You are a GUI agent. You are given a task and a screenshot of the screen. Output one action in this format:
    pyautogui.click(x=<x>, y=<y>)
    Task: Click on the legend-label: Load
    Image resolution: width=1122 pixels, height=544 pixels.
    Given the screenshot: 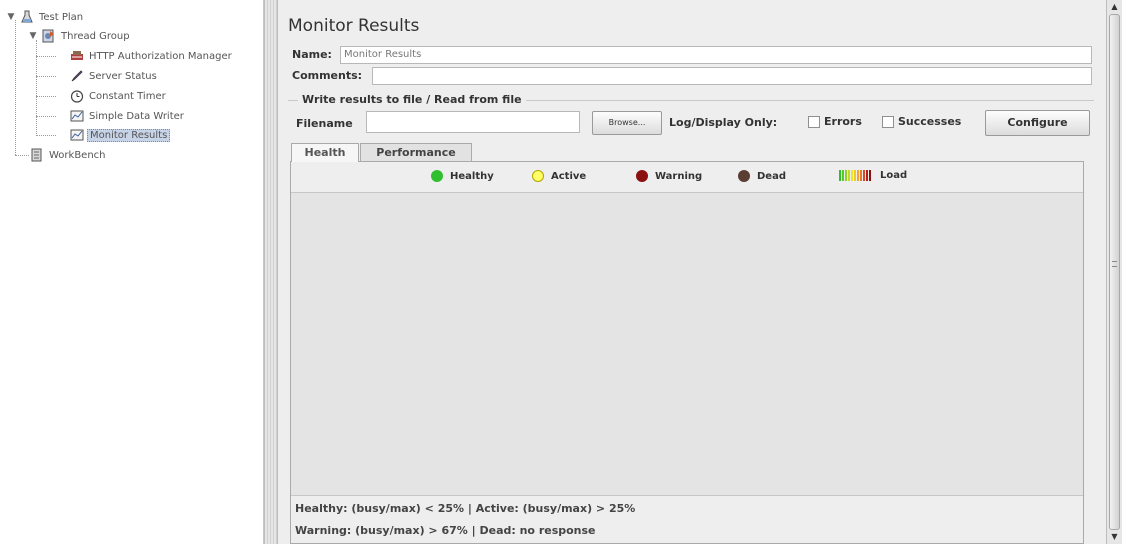 What is the action you would take?
    pyautogui.click(x=894, y=175)
    